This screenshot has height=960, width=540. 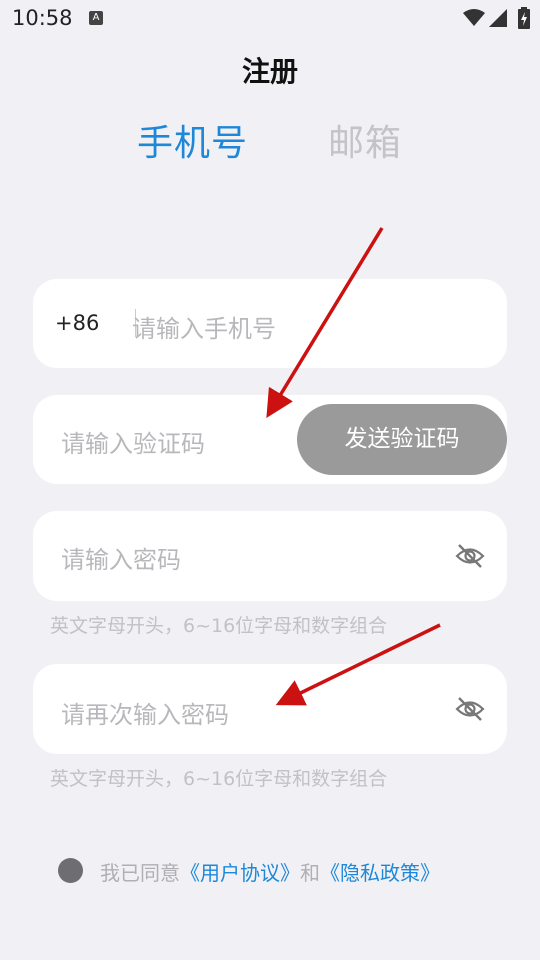 I want to click on password-hint: 英文字母开头，6~16位字母和数字组合, so click(x=219, y=626).